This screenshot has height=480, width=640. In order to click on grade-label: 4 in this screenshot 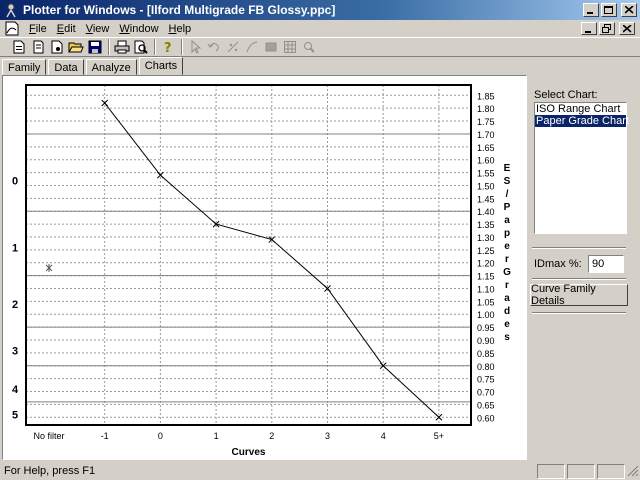, I will do `click(15, 390)`.